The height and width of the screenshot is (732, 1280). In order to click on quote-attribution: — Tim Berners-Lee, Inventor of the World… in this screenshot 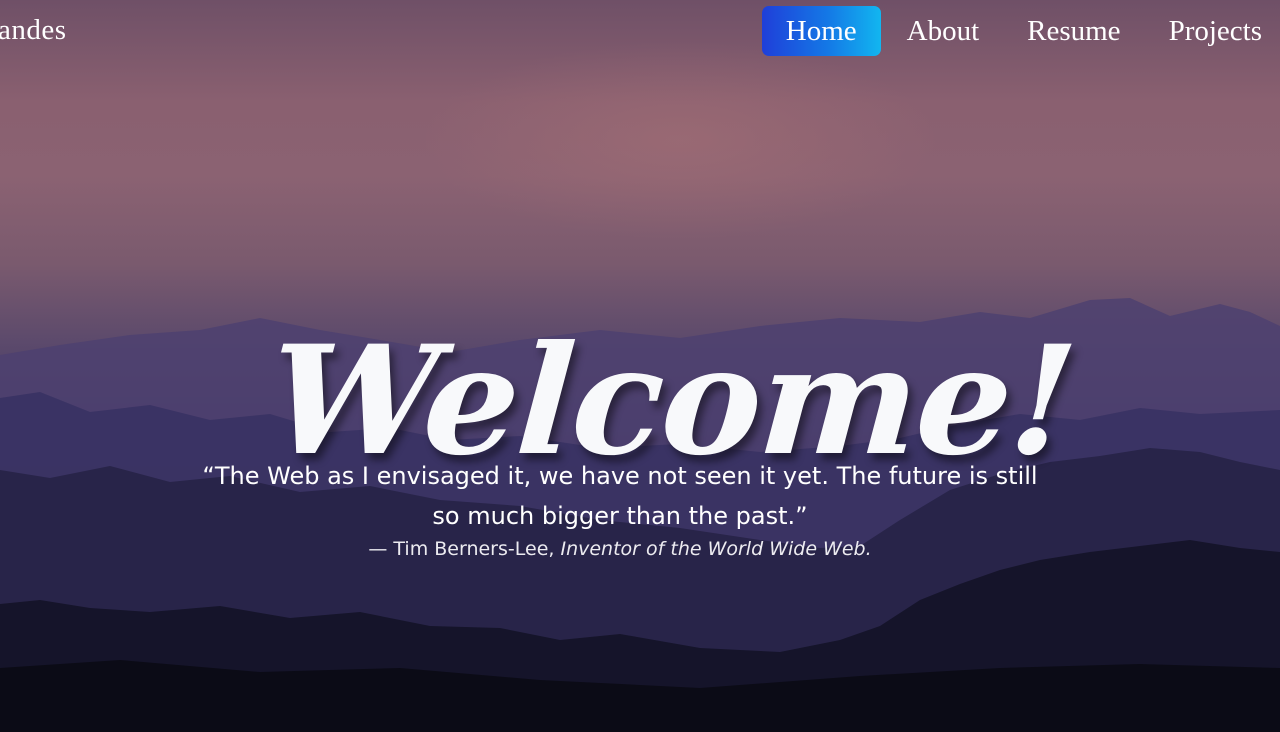, I will do `click(620, 549)`.